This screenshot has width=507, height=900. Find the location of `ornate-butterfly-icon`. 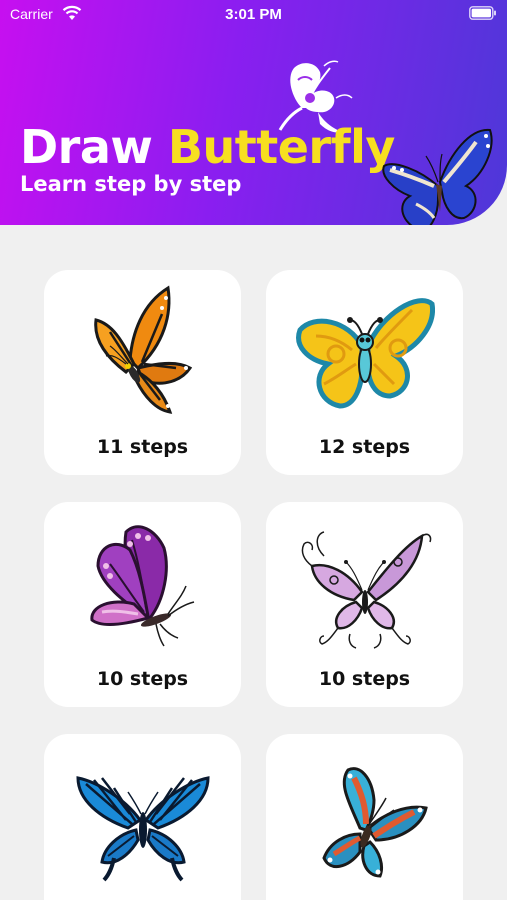

ornate-butterfly-icon is located at coordinates (366, 590).